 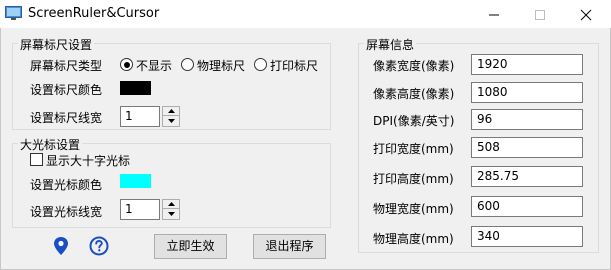 What do you see at coordinates (527, 119) in the screenshot?
I see `dpi-field: 96` at bounding box center [527, 119].